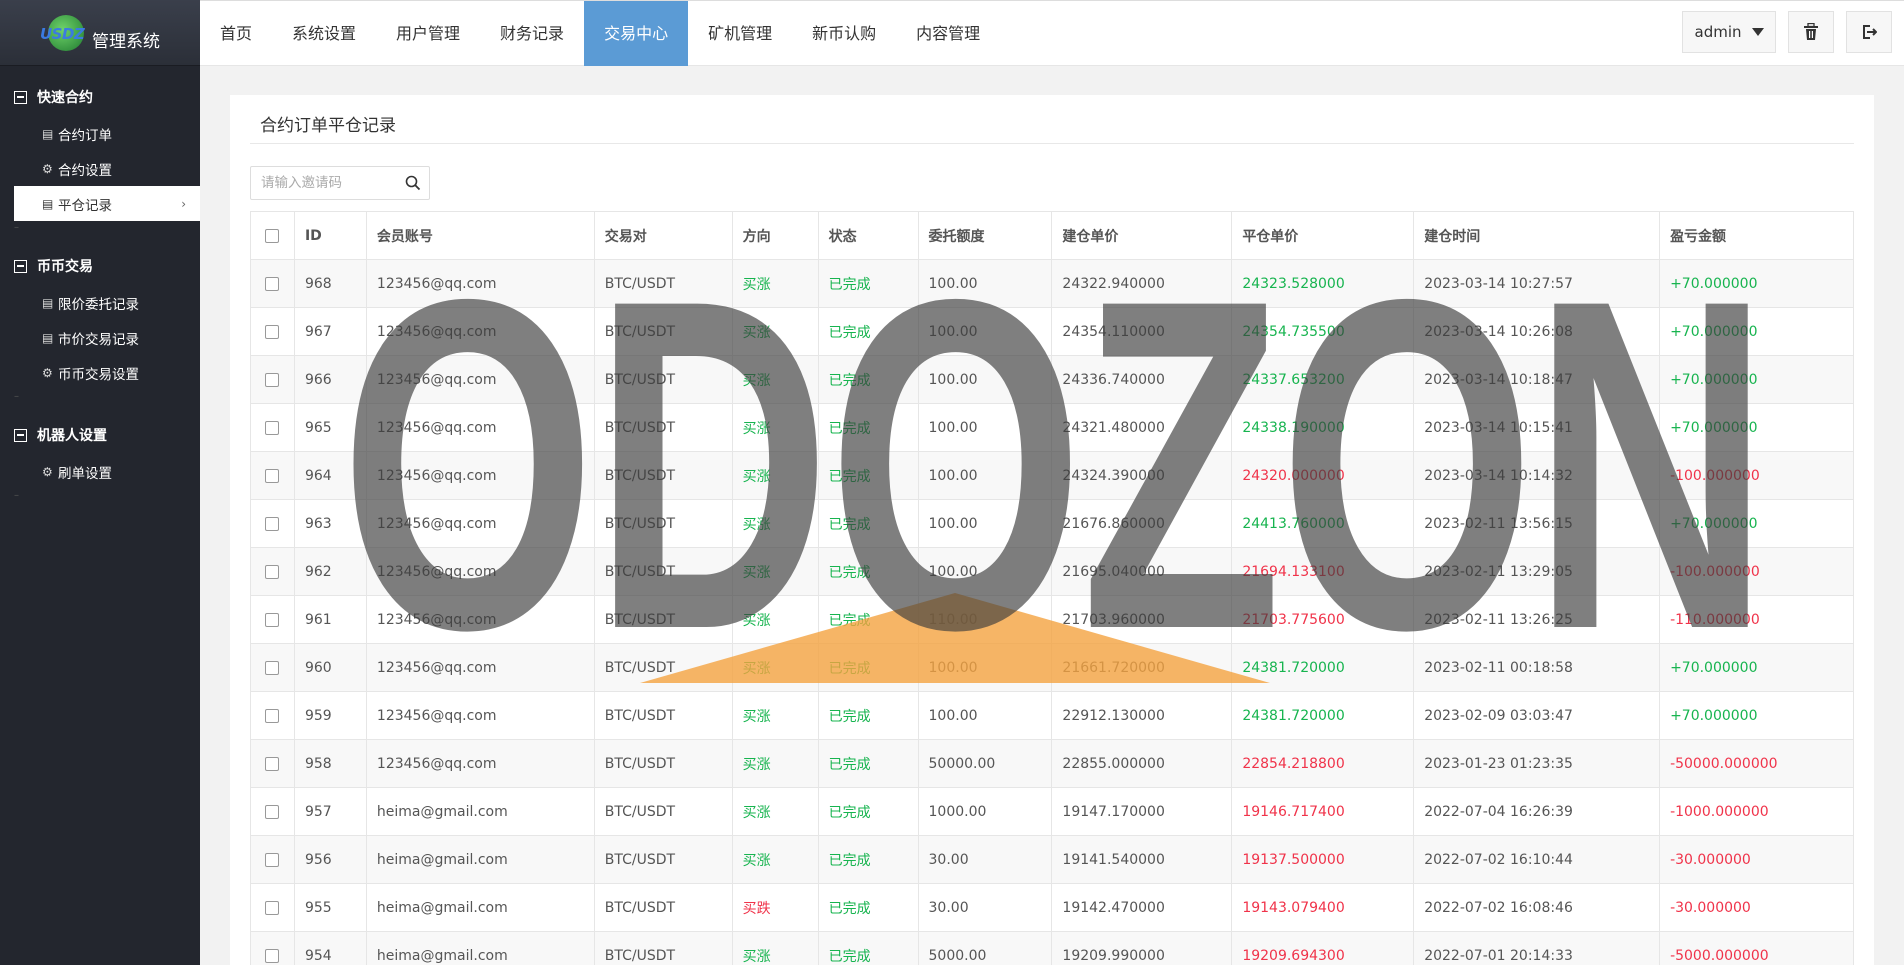 The image size is (1904, 965). I want to click on row-close-price: 24381.720000, so click(1323, 715).